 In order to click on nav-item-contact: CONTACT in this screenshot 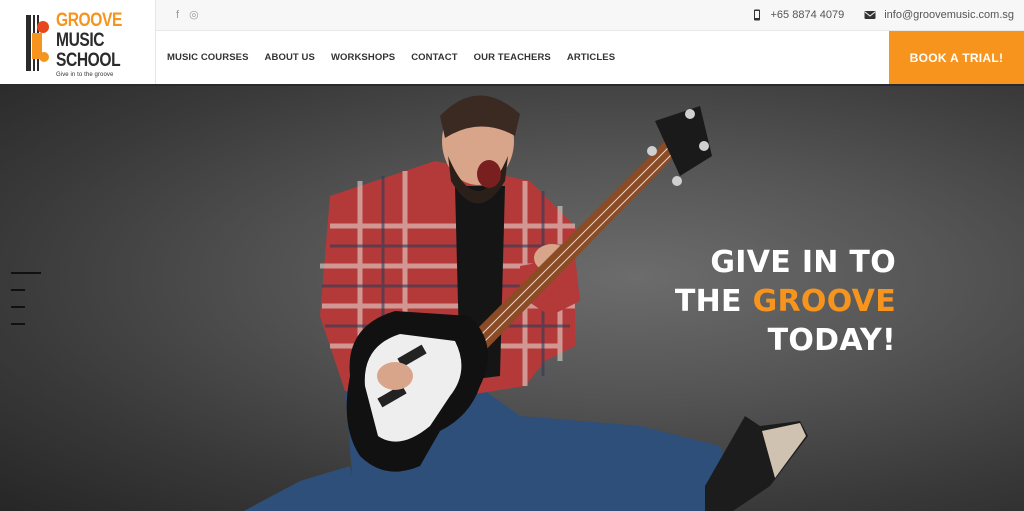, I will do `click(434, 57)`.